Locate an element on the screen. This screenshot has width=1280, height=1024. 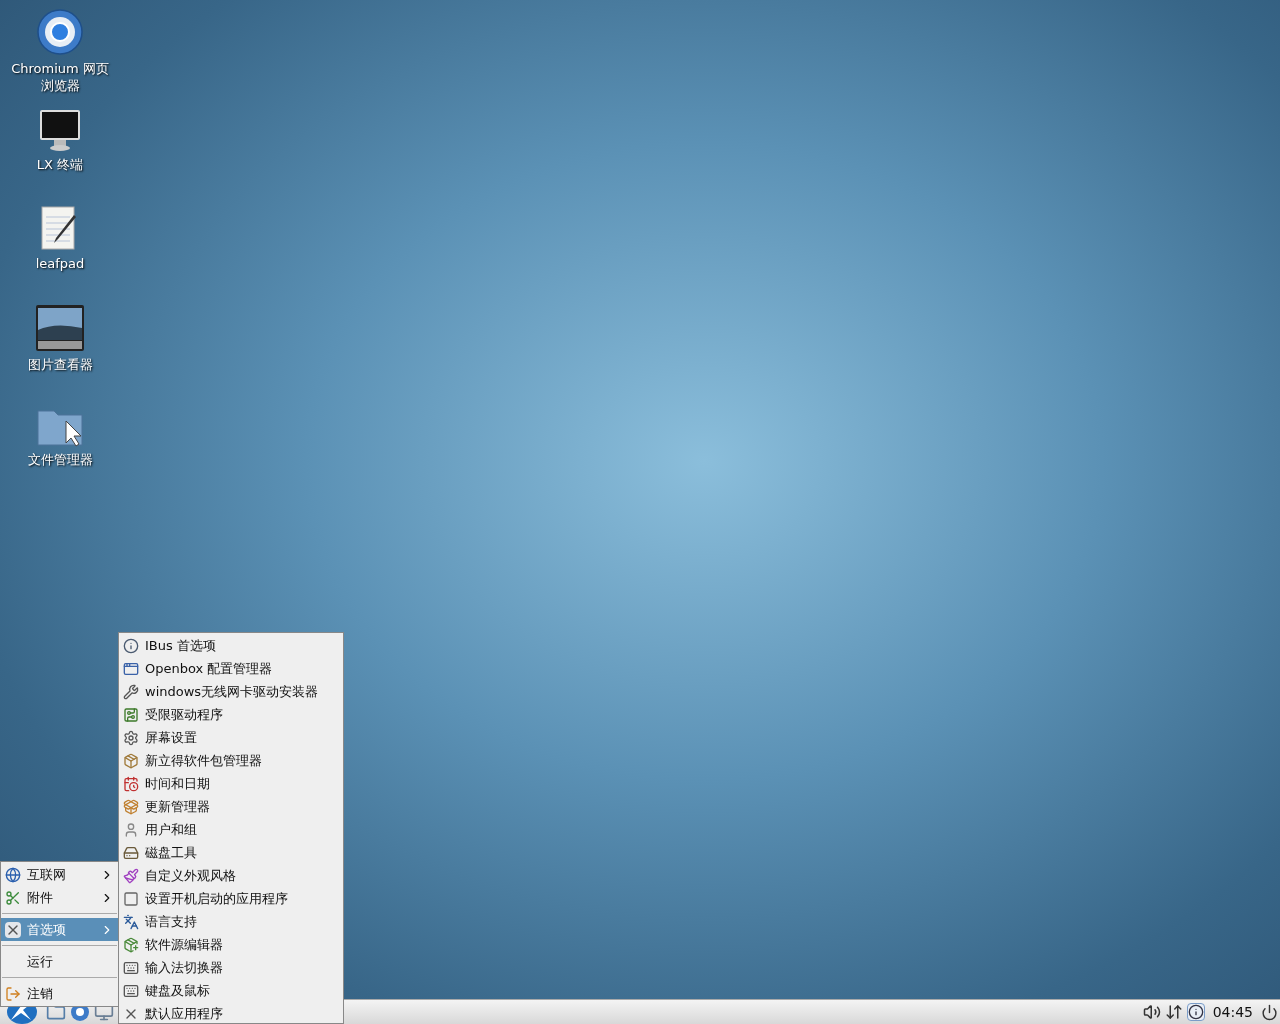
settings-icon is located at coordinates (131, 737).